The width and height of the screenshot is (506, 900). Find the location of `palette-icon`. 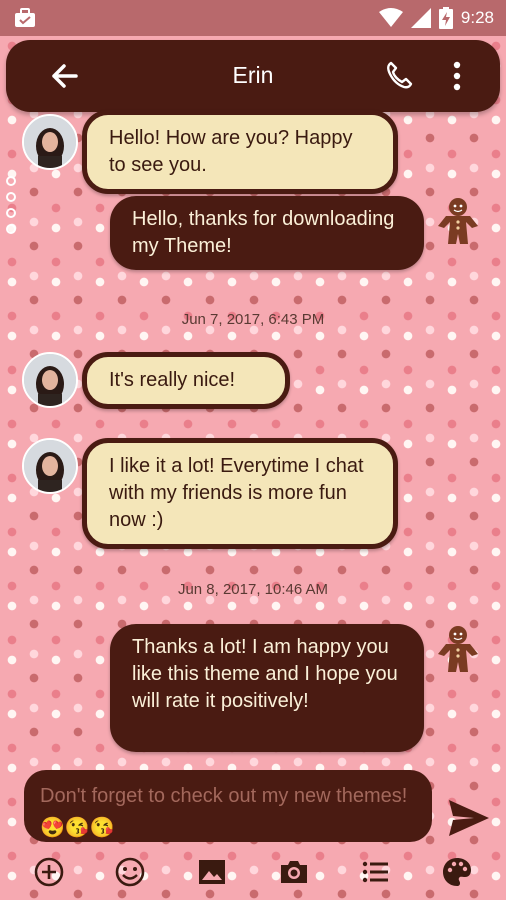

palette-icon is located at coordinates (457, 872).